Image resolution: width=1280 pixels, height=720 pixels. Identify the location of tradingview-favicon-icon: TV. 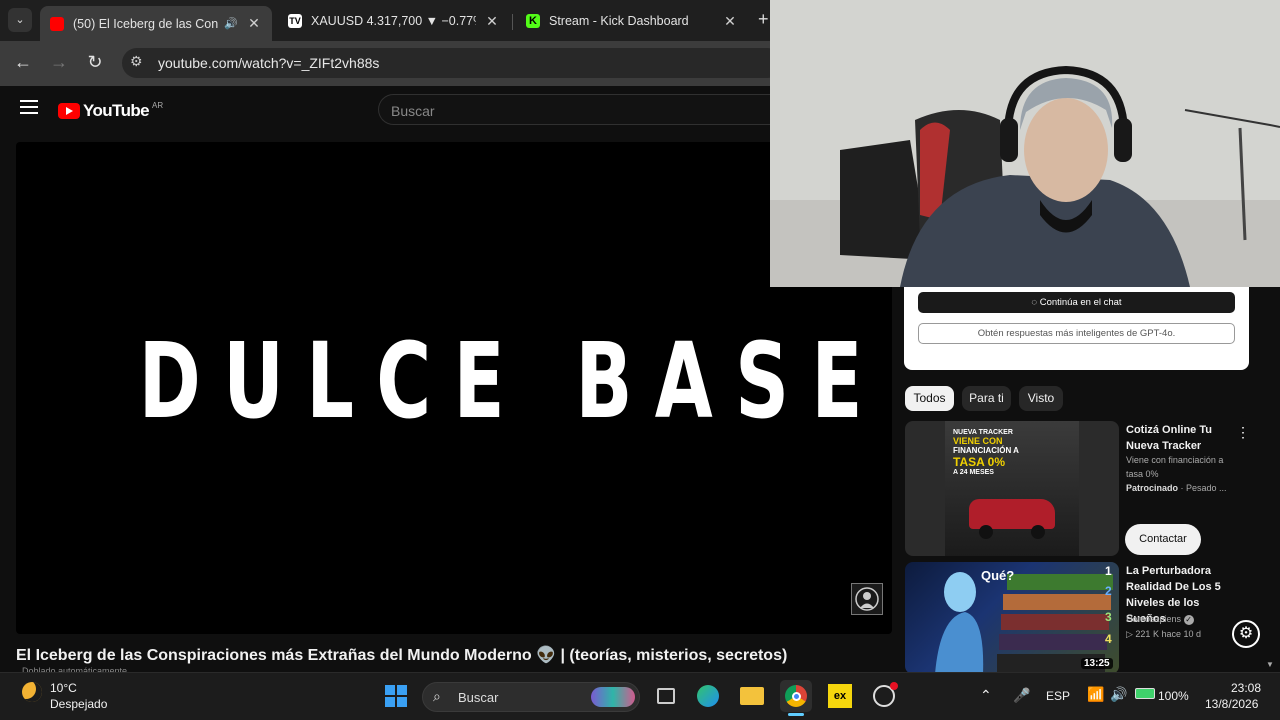
(295, 21).